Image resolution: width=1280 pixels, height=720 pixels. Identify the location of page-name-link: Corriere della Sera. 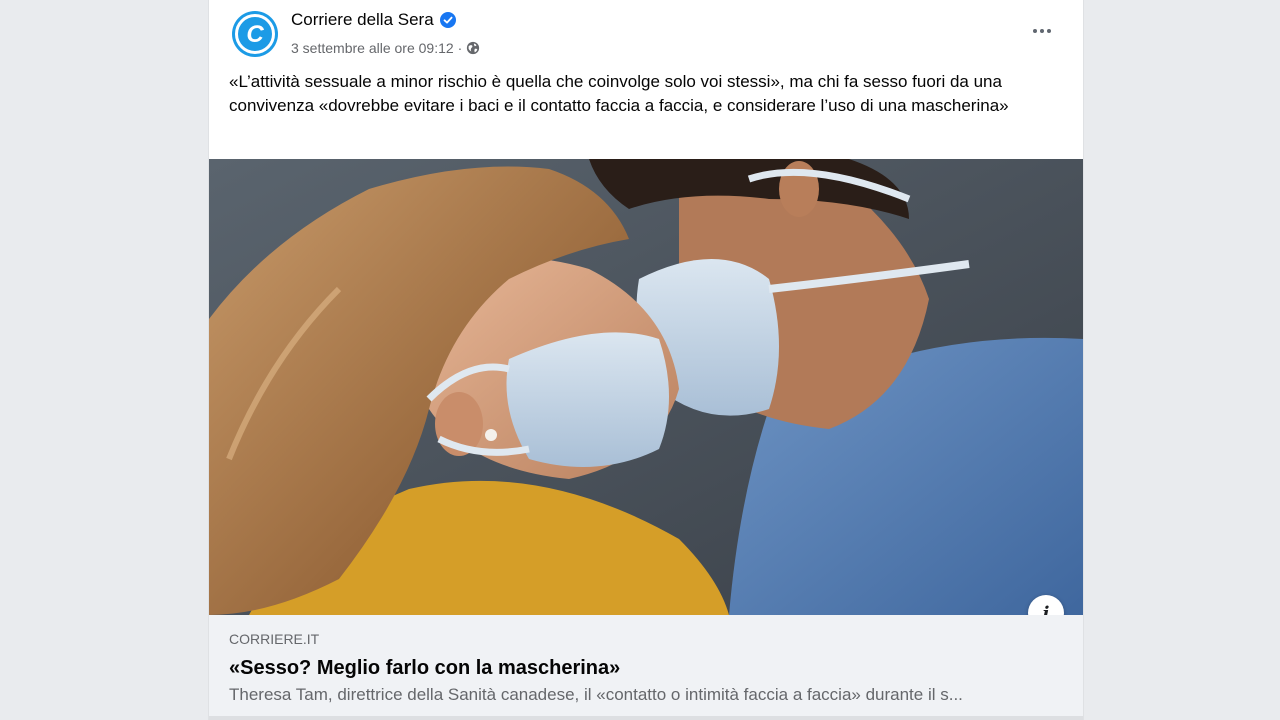
(373, 20).